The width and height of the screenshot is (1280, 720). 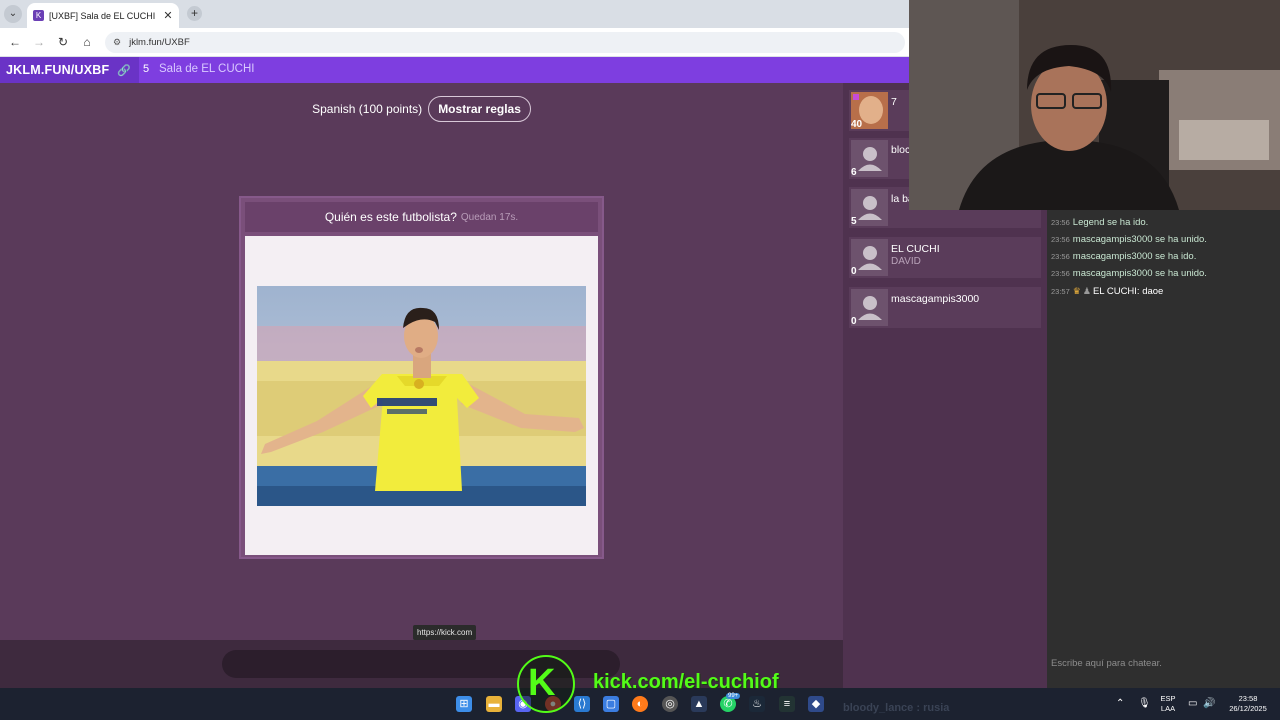 What do you see at coordinates (1144, 703) in the screenshot?
I see `microphone-icon: 🎙` at bounding box center [1144, 703].